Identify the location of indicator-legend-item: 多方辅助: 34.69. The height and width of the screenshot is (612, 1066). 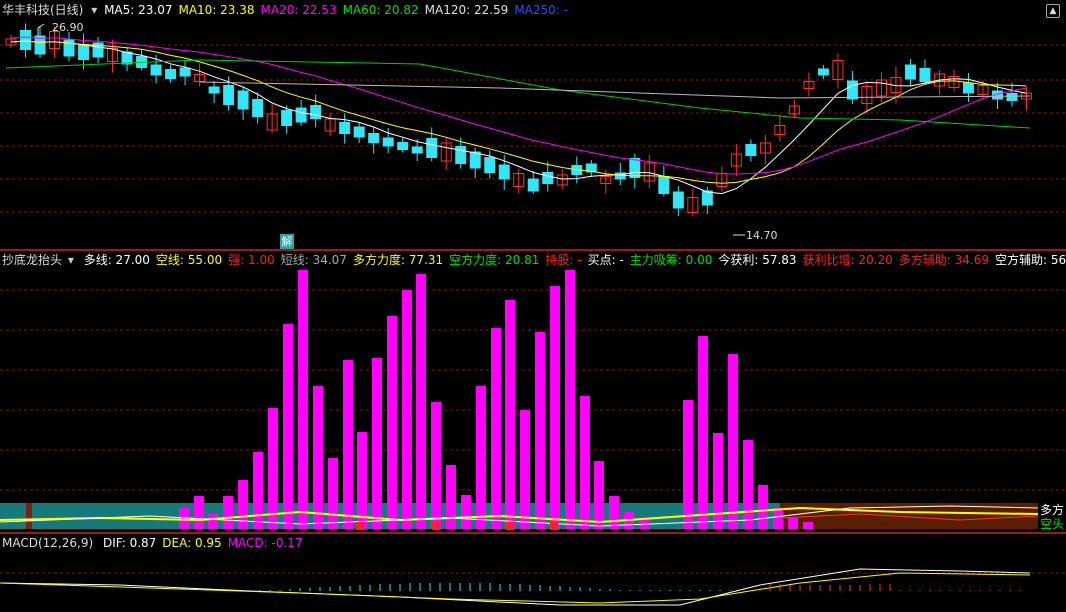
(944, 260).